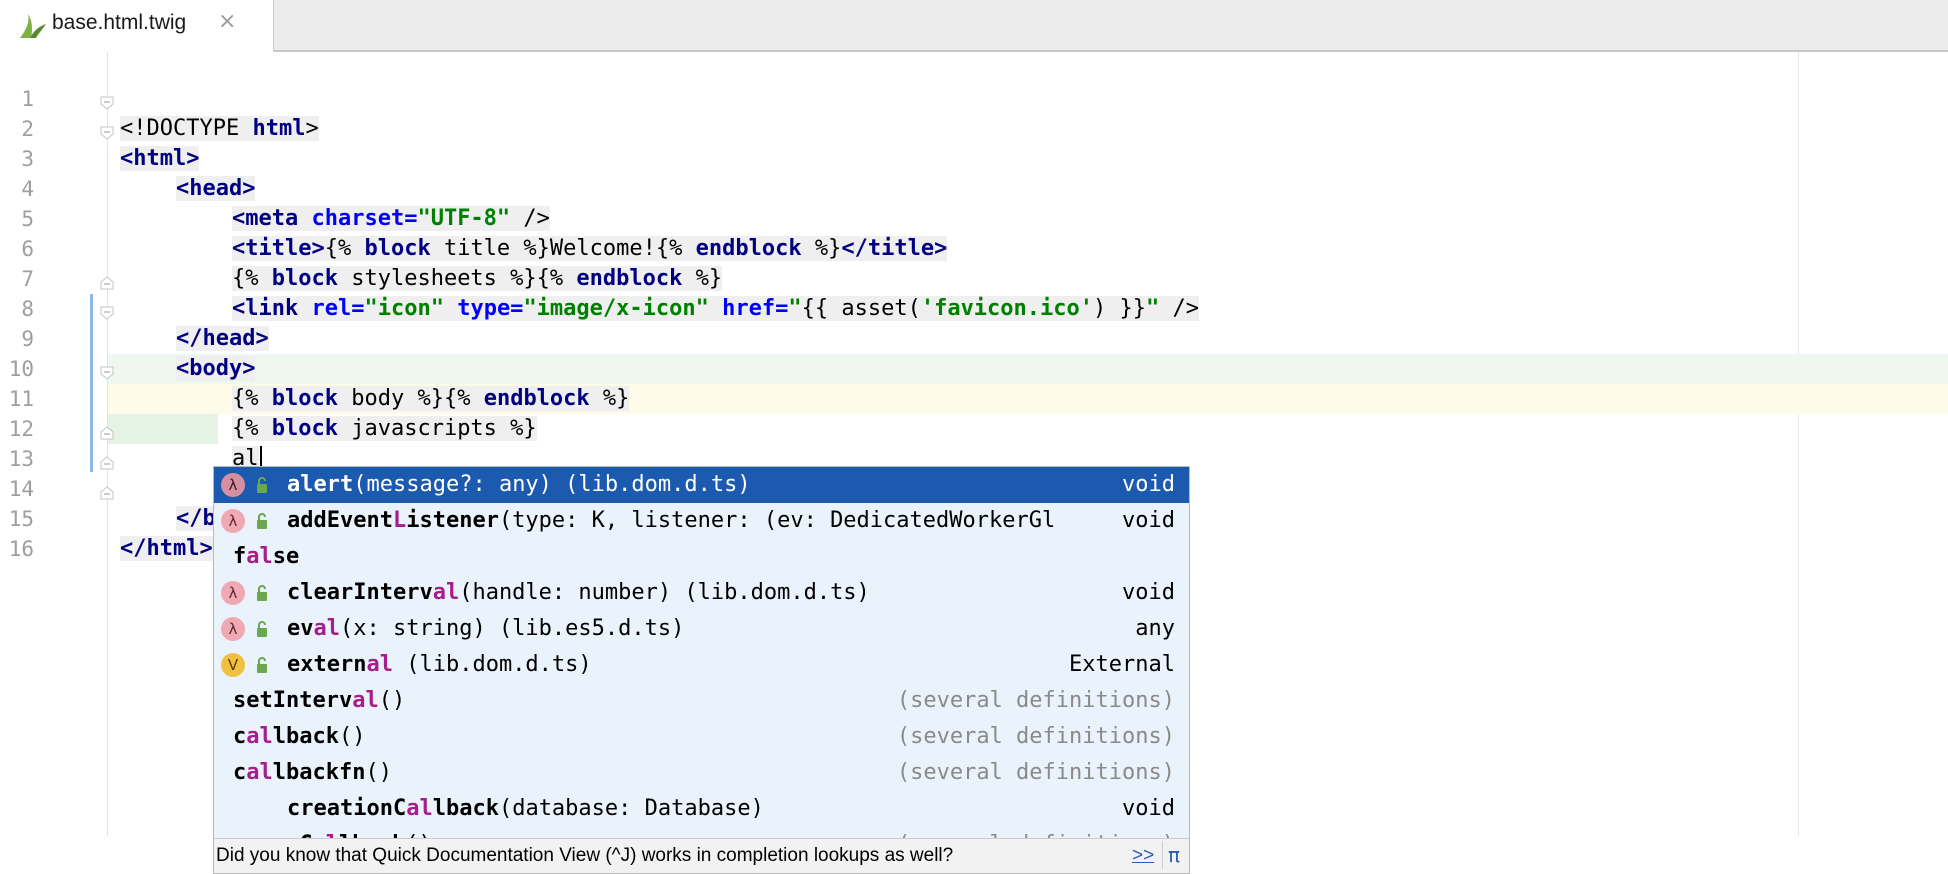 This screenshot has height=874, width=1948. I want to click on completion-item: creationCallback(database: Database) void, so click(701, 809).